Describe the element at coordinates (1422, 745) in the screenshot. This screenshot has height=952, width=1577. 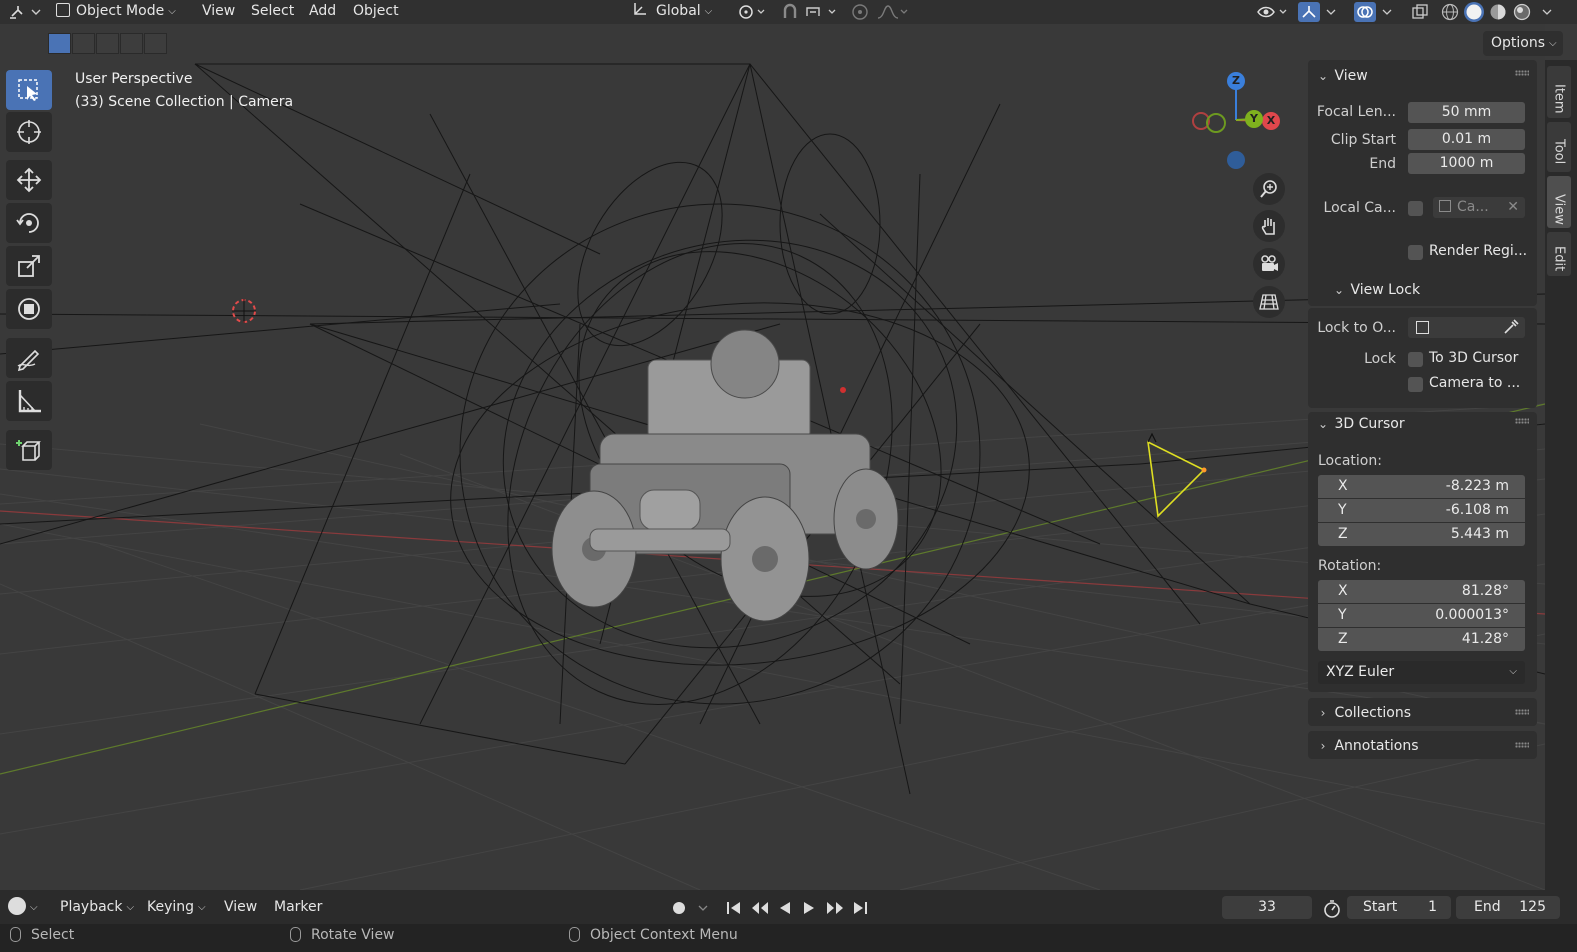
I see `annotations-panel: › Annotations` at that location.